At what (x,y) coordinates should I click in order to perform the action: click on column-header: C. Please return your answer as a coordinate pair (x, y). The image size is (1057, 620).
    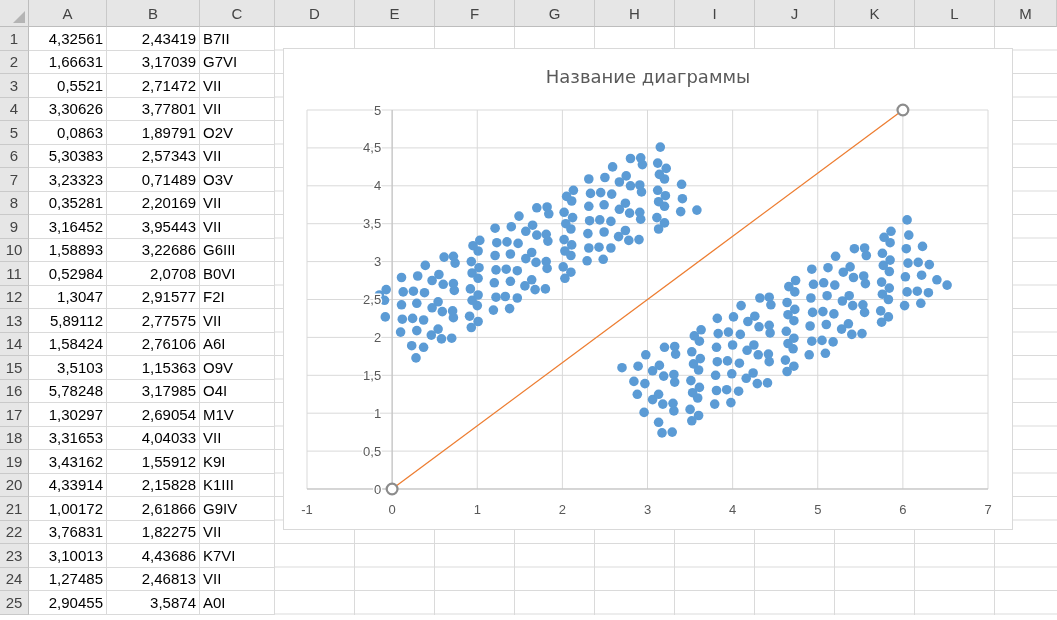
    Looking at the image, I should click on (237, 13).